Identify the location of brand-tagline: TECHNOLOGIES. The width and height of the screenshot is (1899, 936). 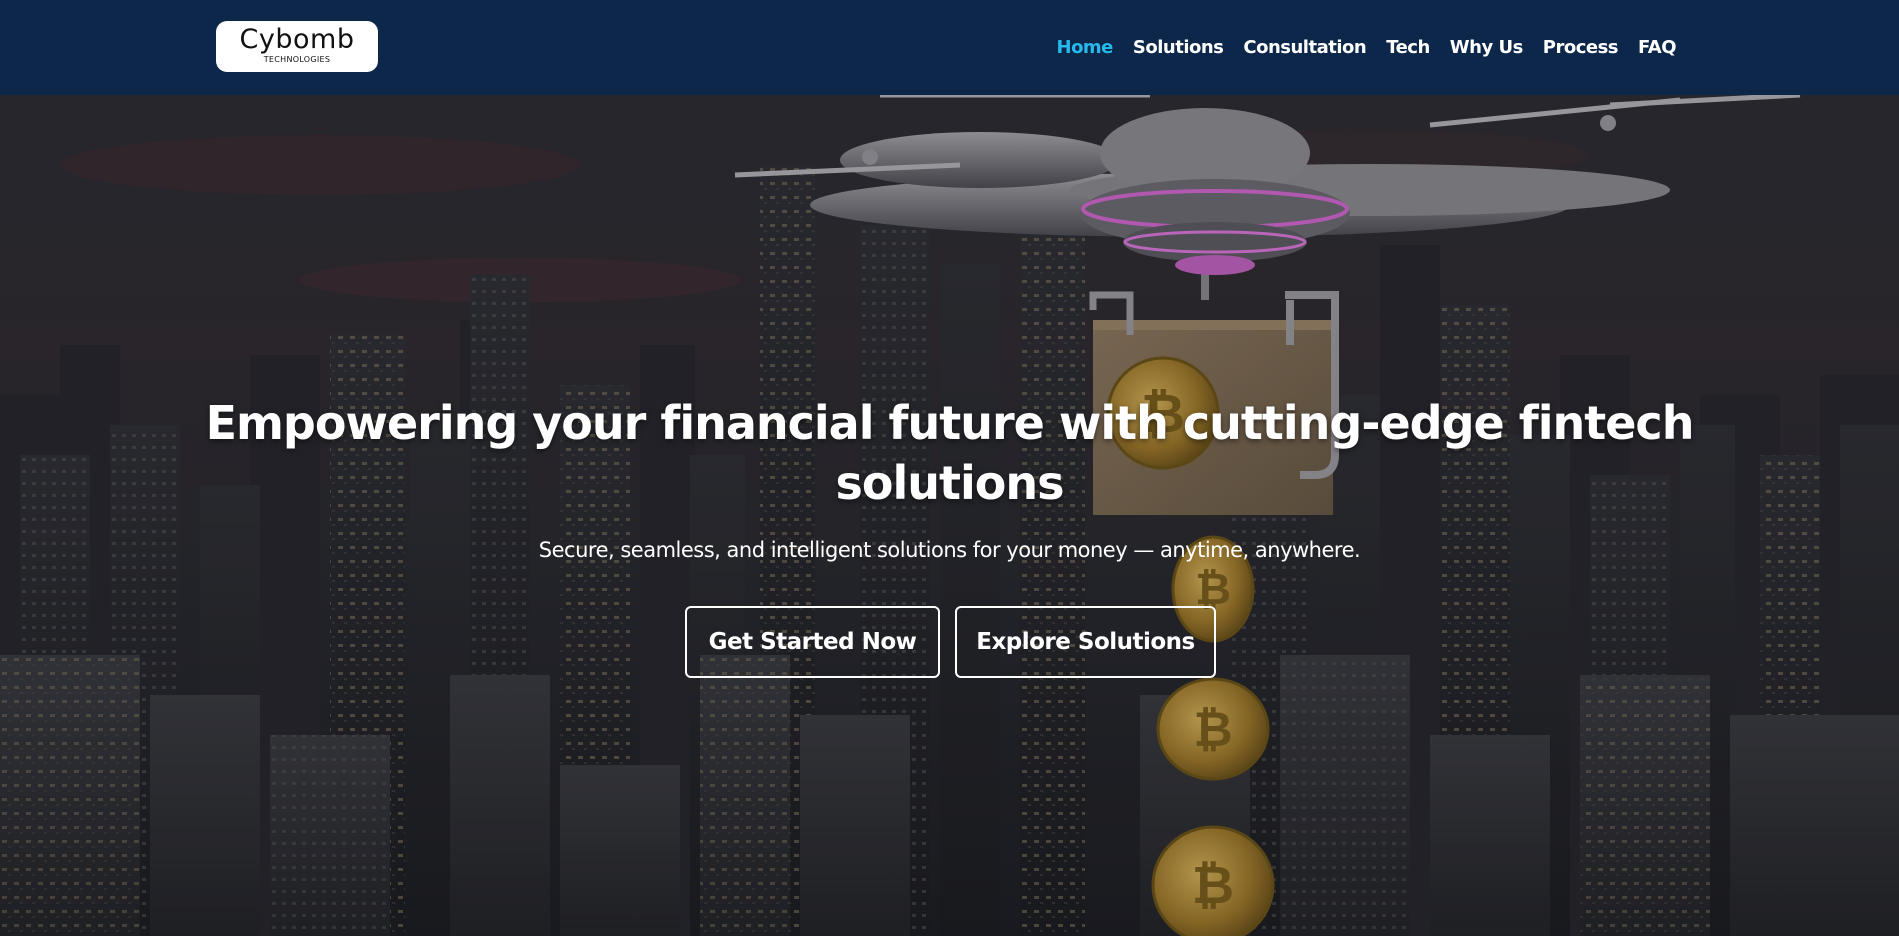
(297, 59).